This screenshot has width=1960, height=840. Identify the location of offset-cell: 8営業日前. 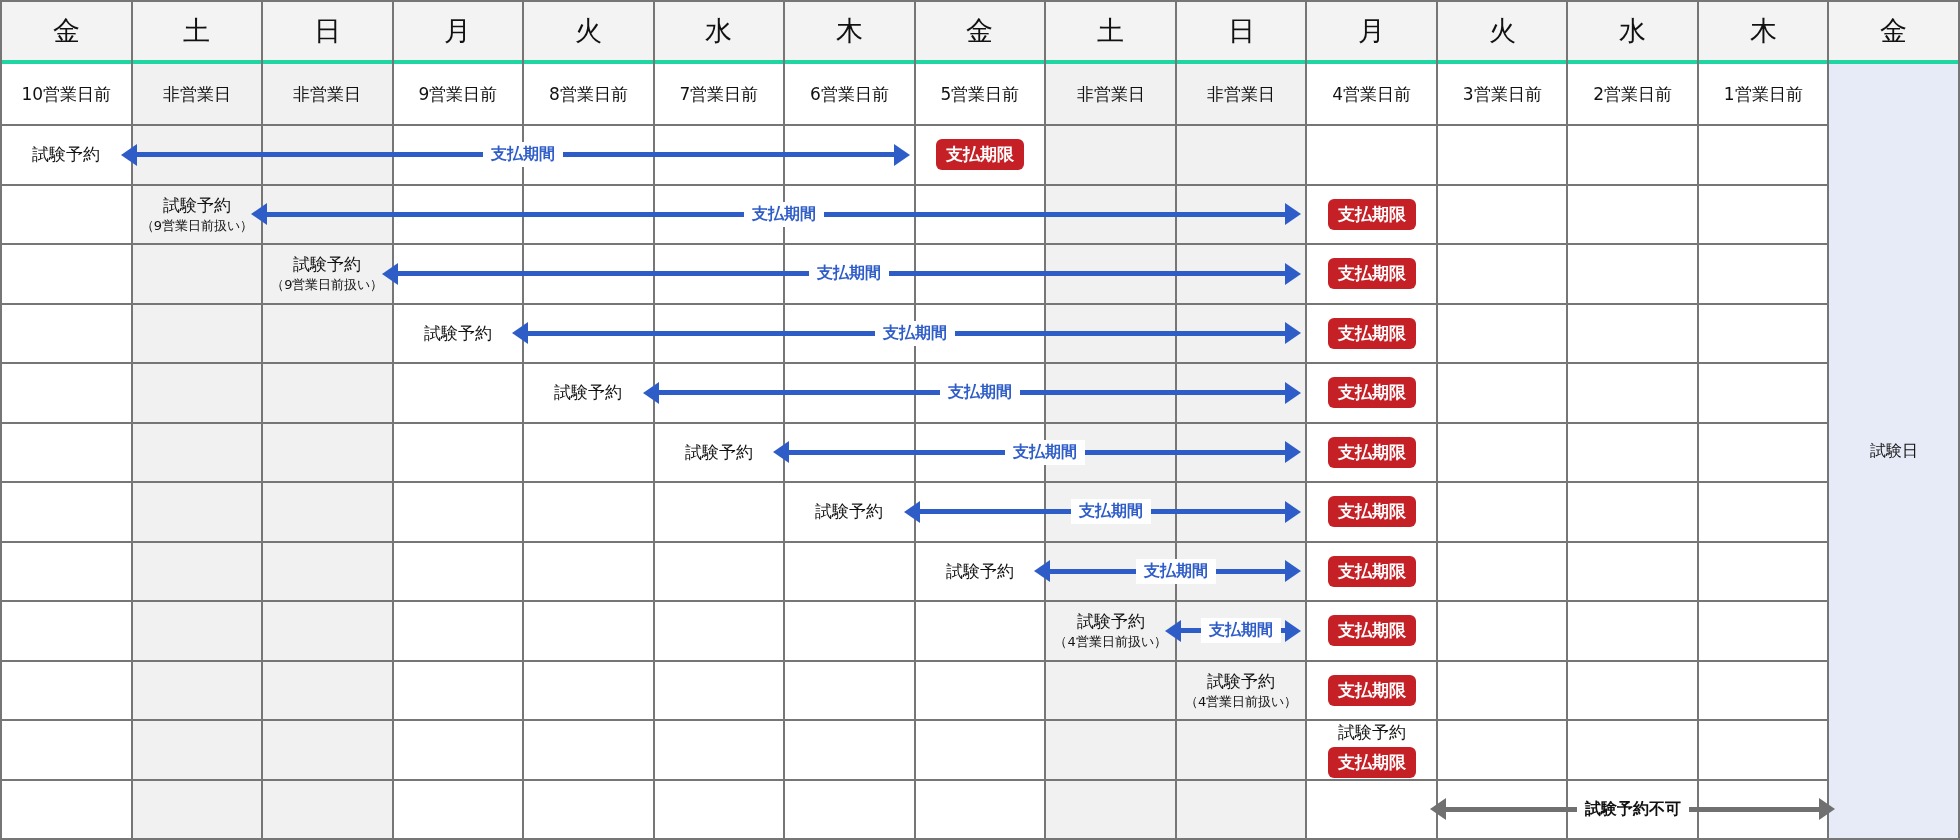
(588, 94).